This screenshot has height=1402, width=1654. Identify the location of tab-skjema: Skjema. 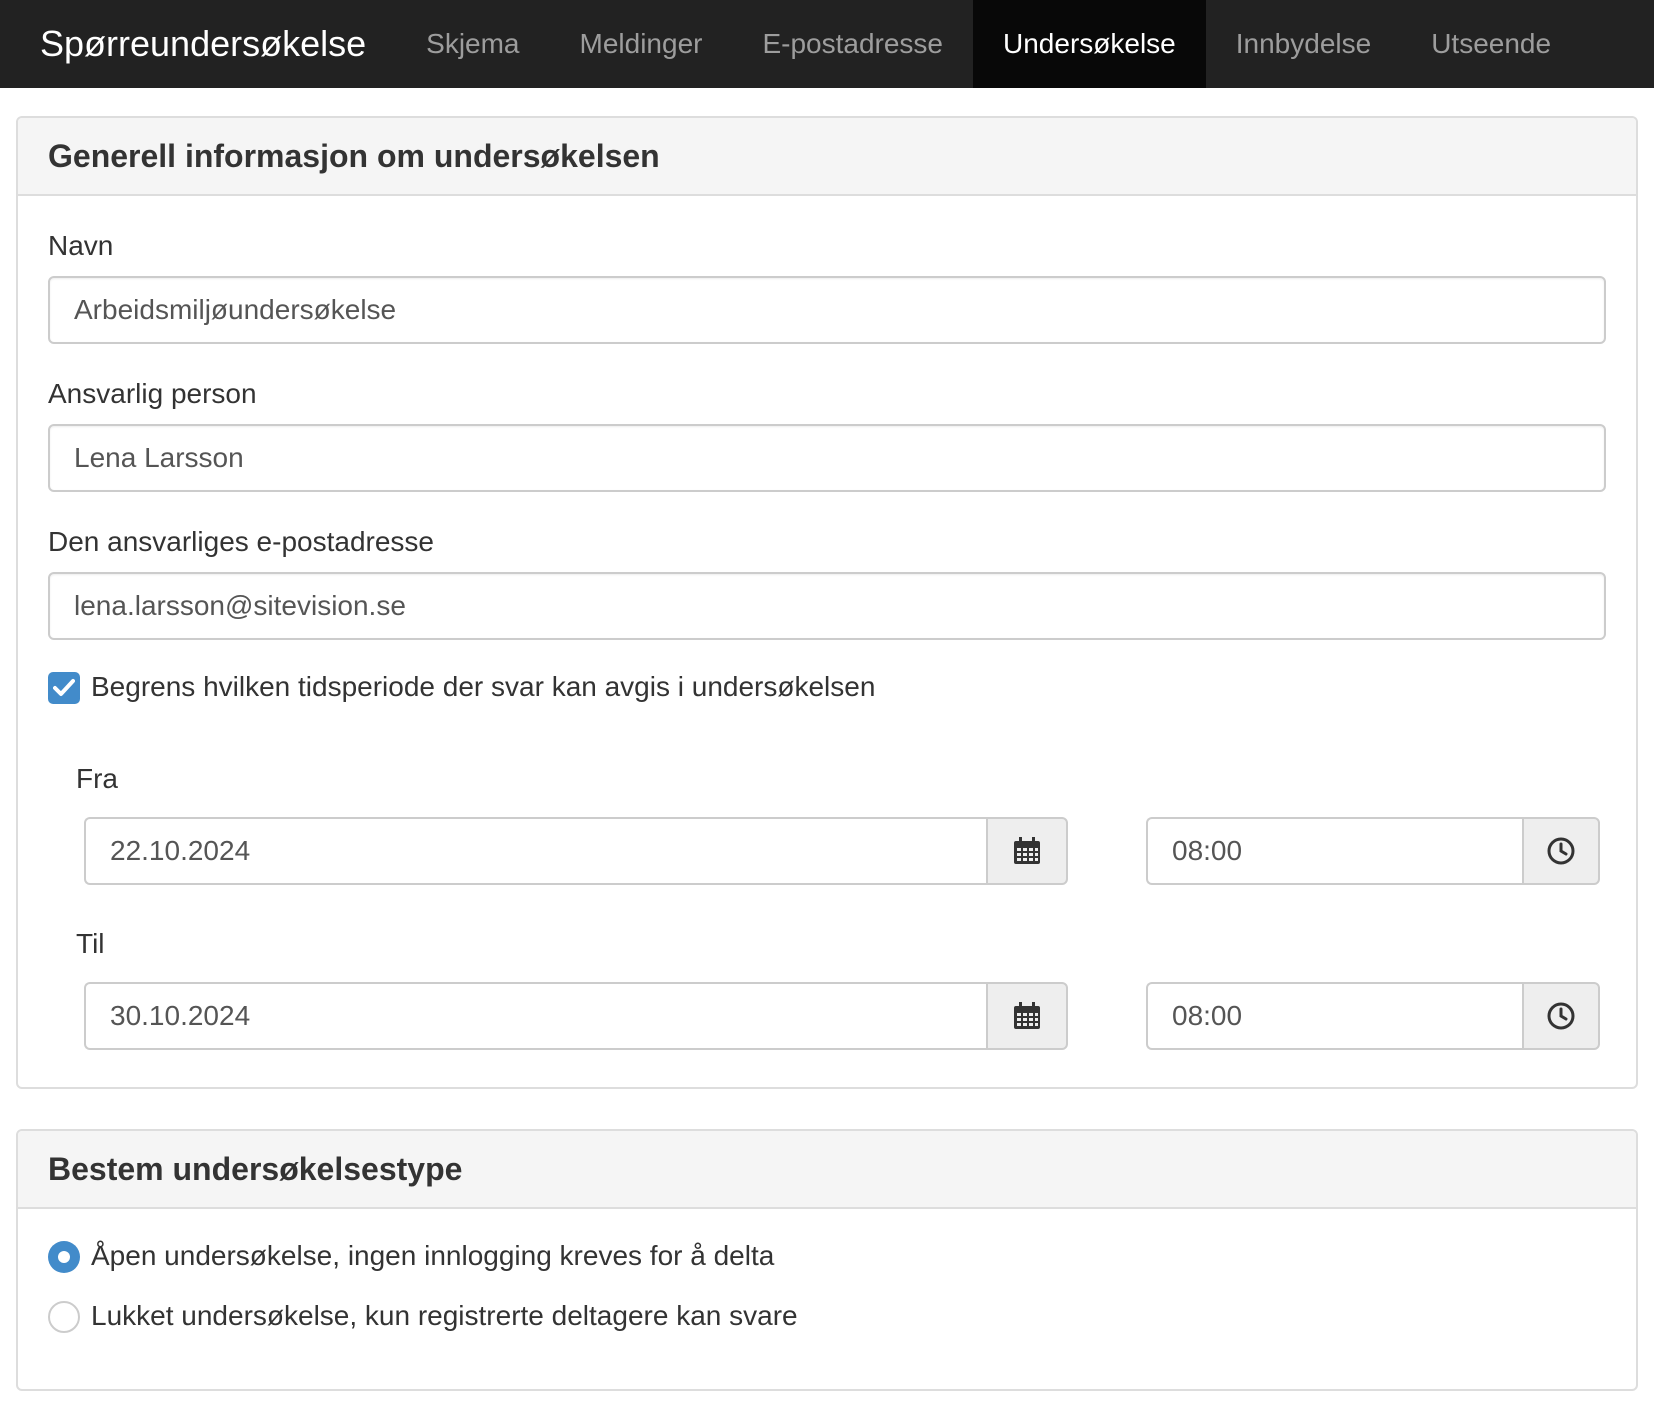
(472, 44).